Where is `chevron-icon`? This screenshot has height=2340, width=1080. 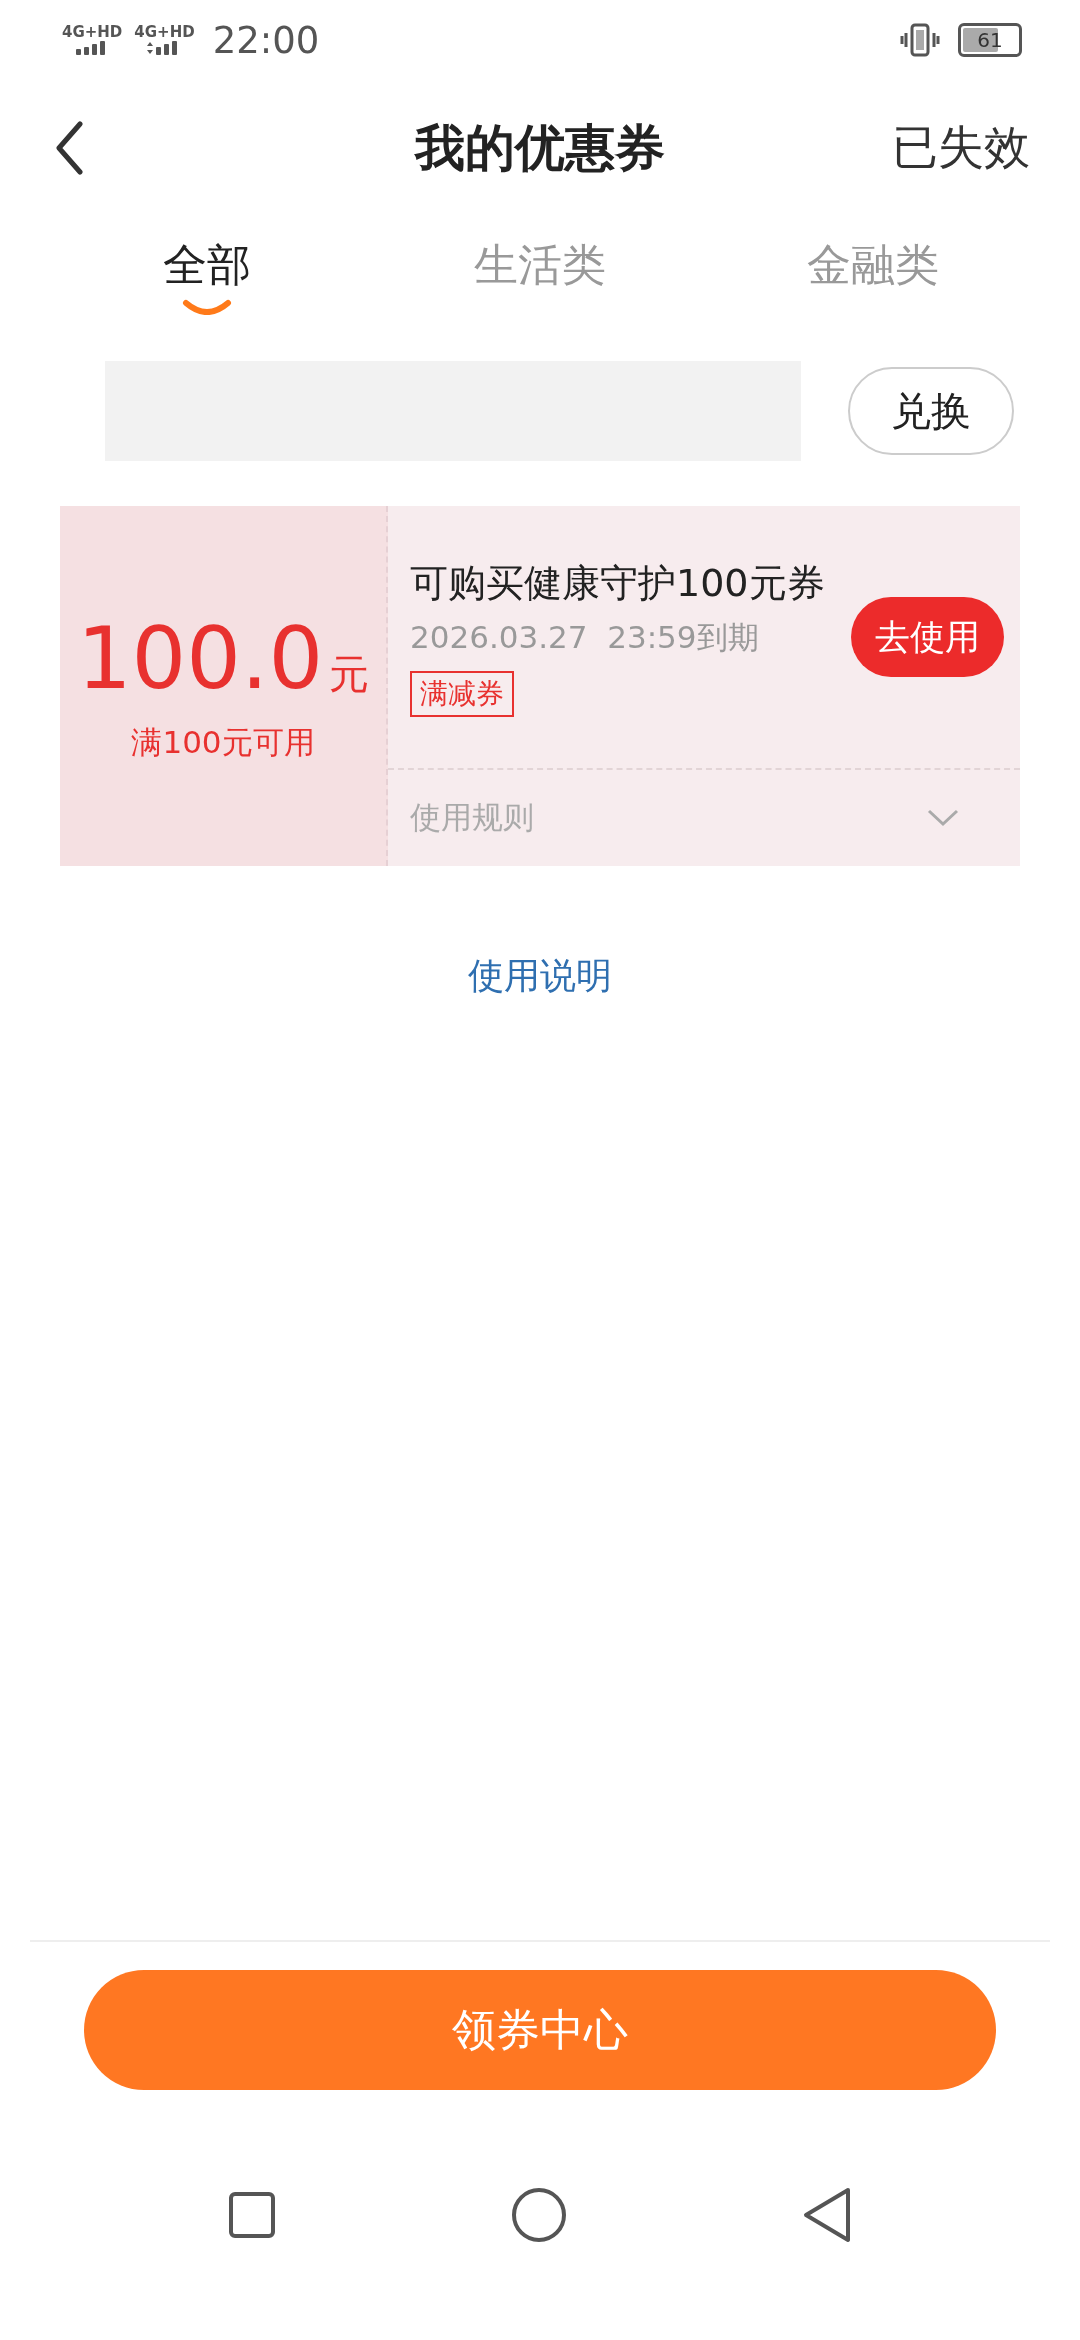 chevron-icon is located at coordinates (943, 818).